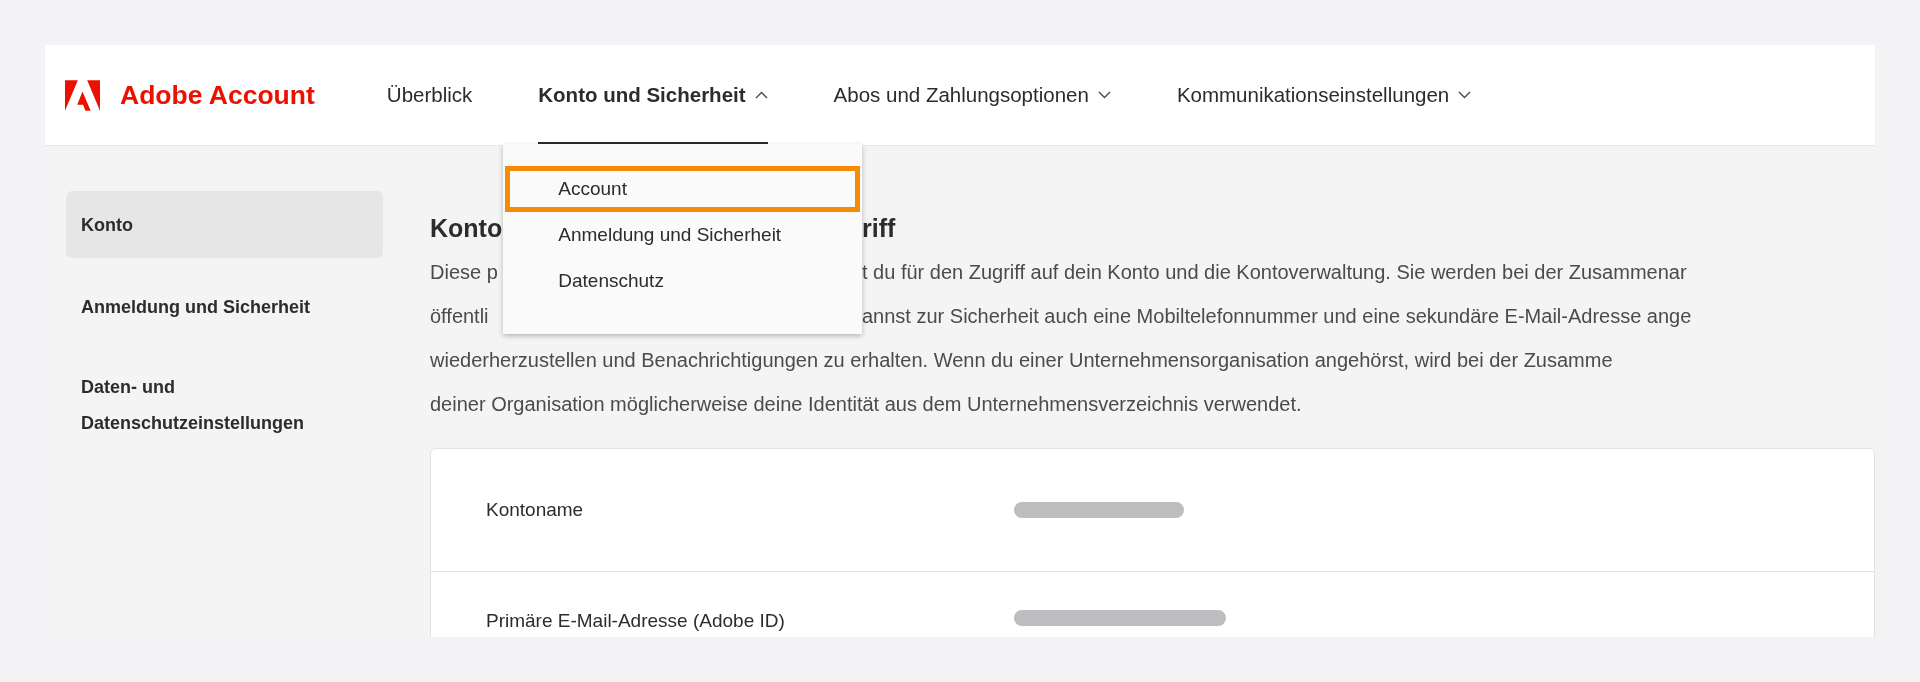  What do you see at coordinates (466, 228) in the screenshot?
I see `section-heading: Konto` at bounding box center [466, 228].